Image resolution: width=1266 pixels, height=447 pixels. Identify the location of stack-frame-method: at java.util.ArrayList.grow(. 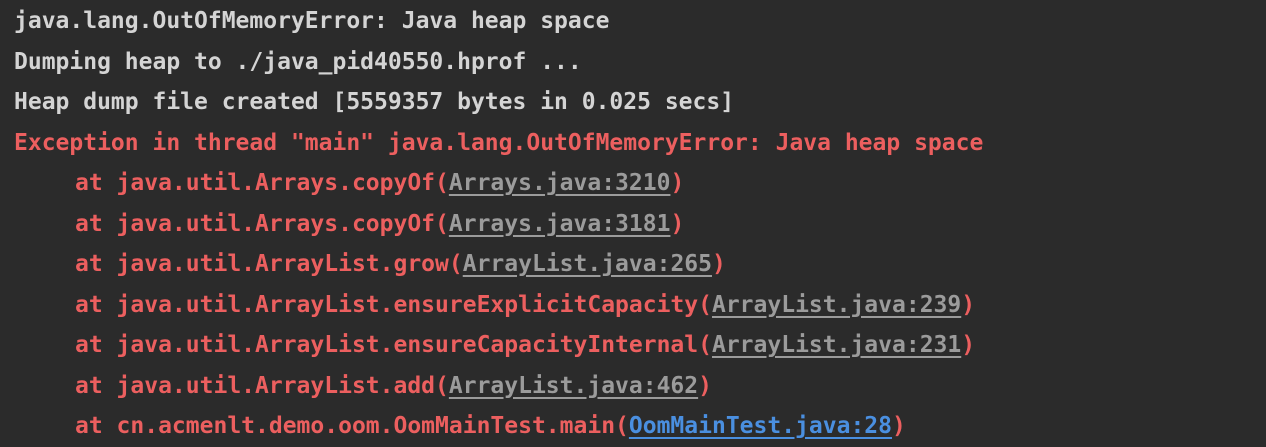
(269, 264).